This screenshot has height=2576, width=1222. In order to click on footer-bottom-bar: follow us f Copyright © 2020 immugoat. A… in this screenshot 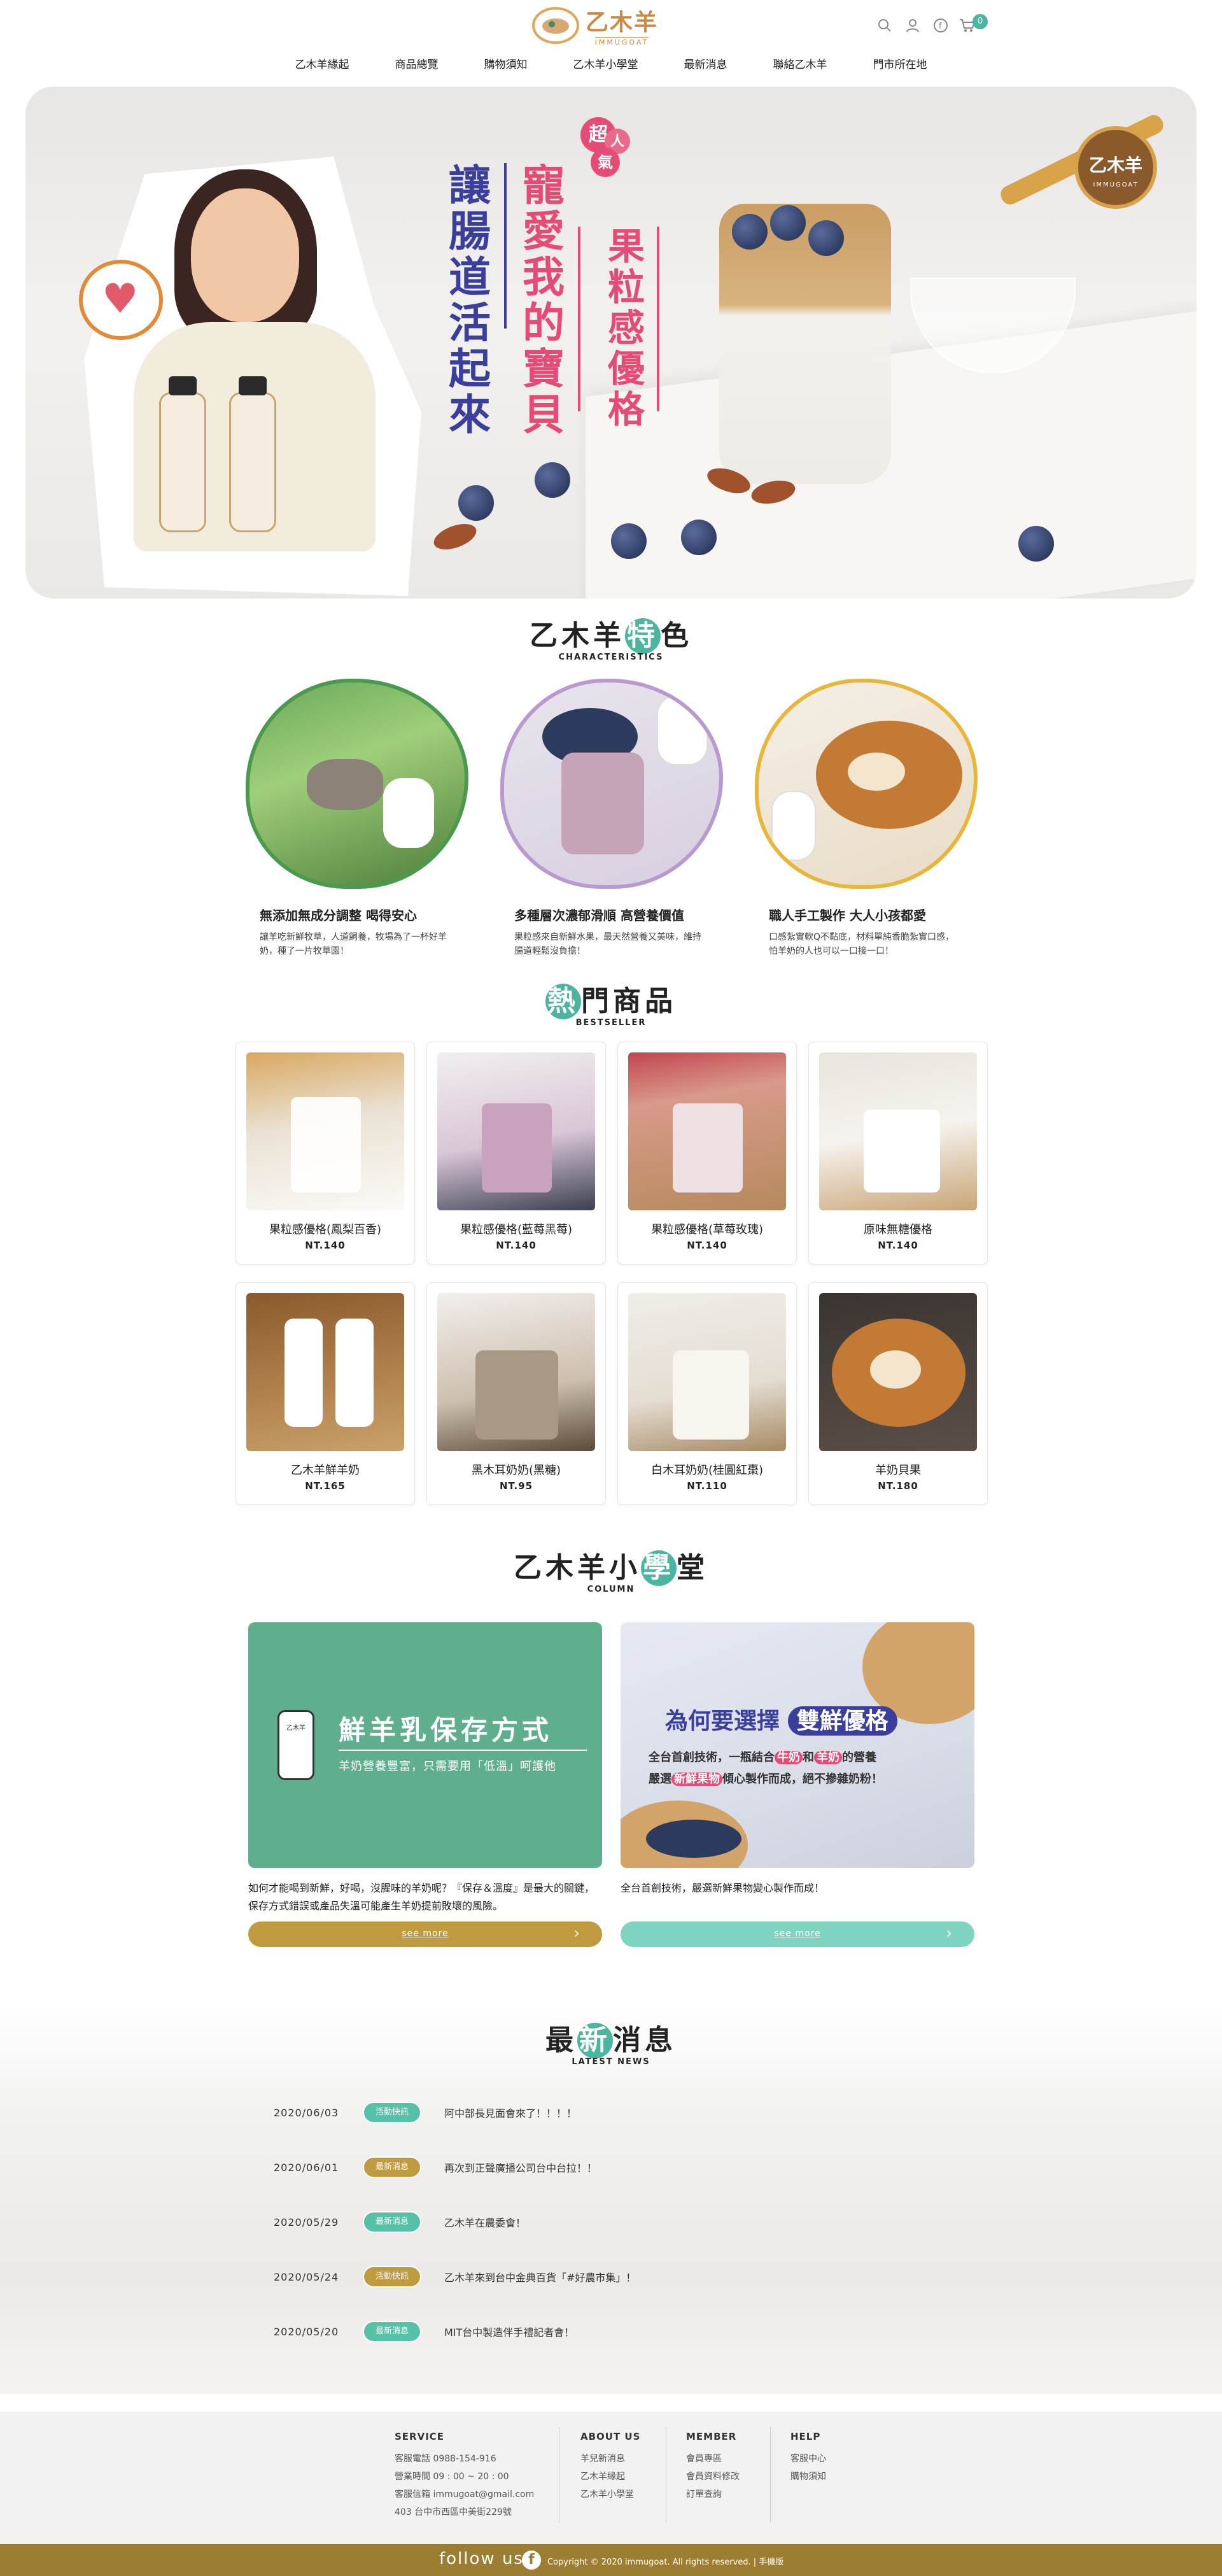, I will do `click(611, 2560)`.